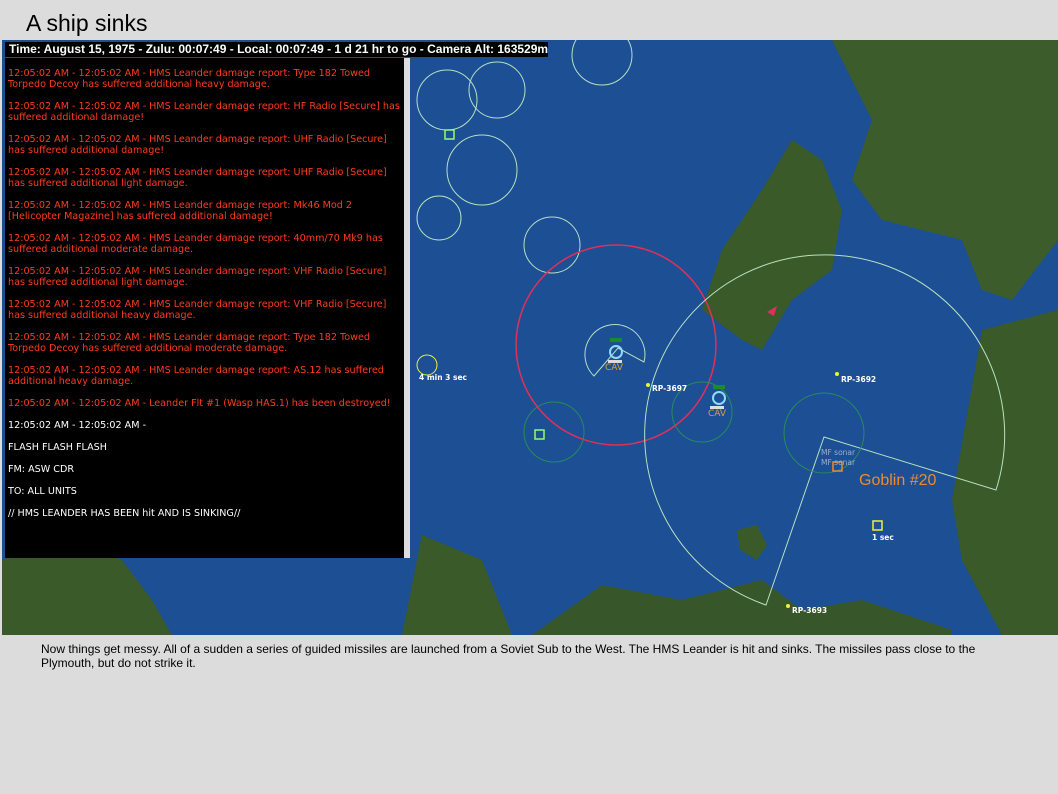 This screenshot has height=794, width=1058. Describe the element at coordinates (77, 425) in the screenshot. I see `log-entry: 12:05:02 AM - 12:05:02 AM -` at that location.